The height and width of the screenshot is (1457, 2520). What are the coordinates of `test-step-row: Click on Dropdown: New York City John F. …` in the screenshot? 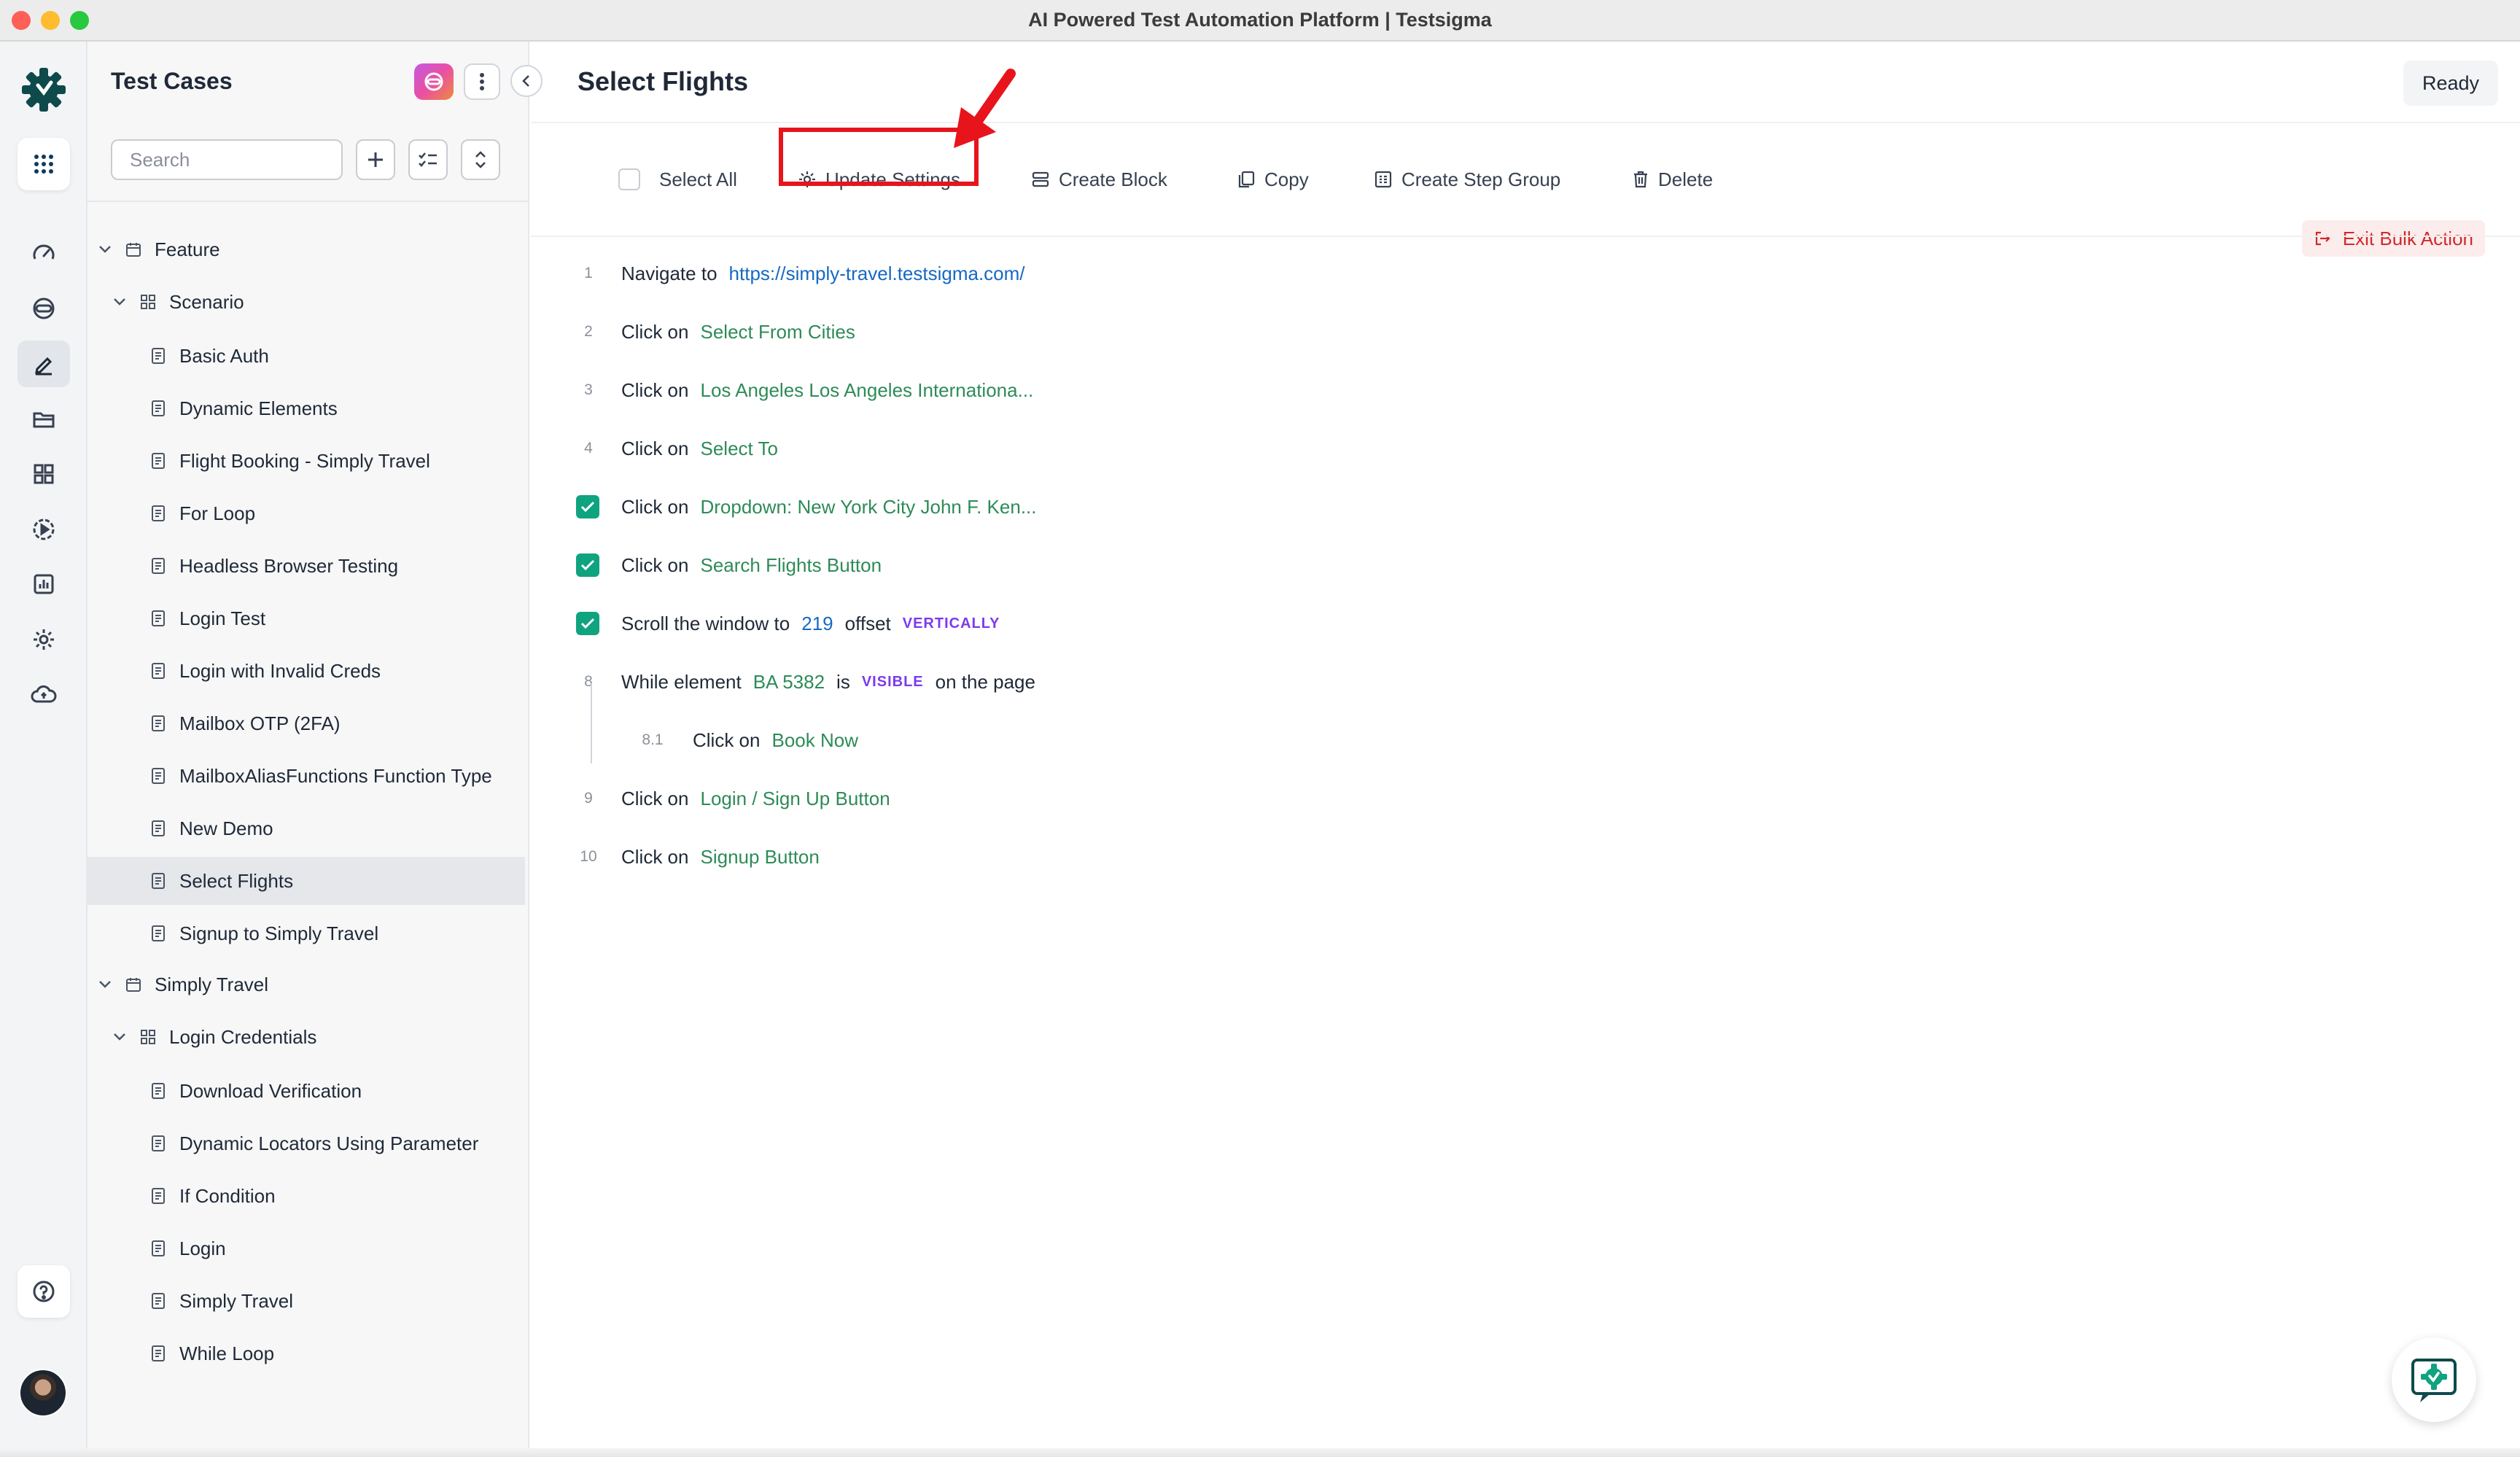 It's located at (1114, 507).